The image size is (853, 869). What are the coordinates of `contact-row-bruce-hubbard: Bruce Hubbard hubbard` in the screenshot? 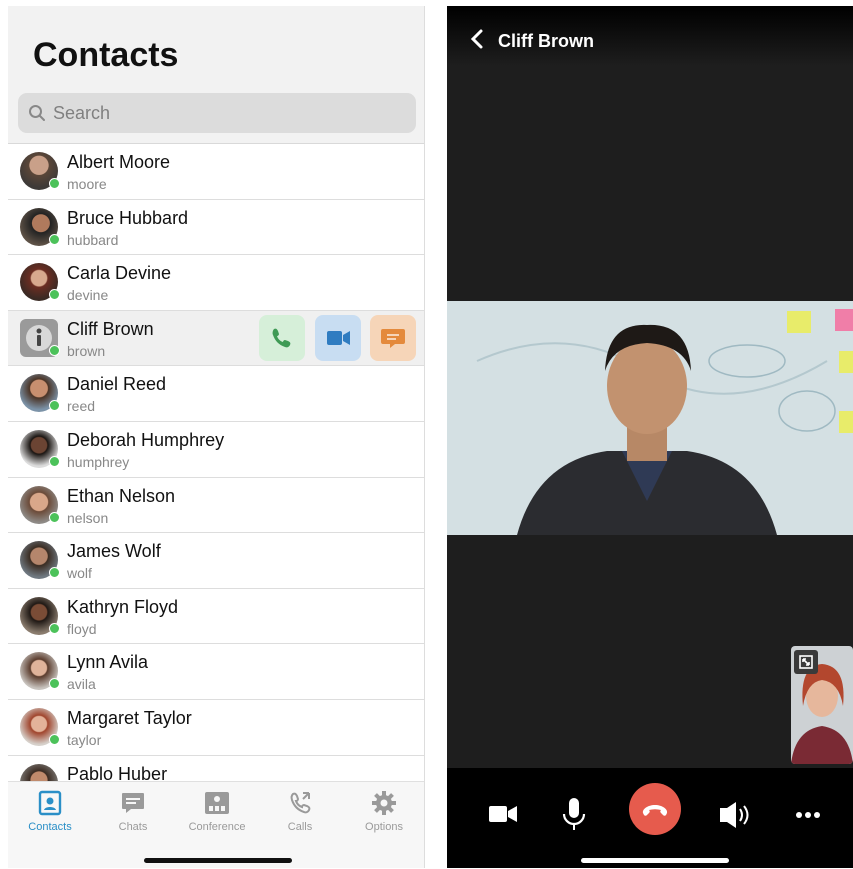 It's located at (216, 227).